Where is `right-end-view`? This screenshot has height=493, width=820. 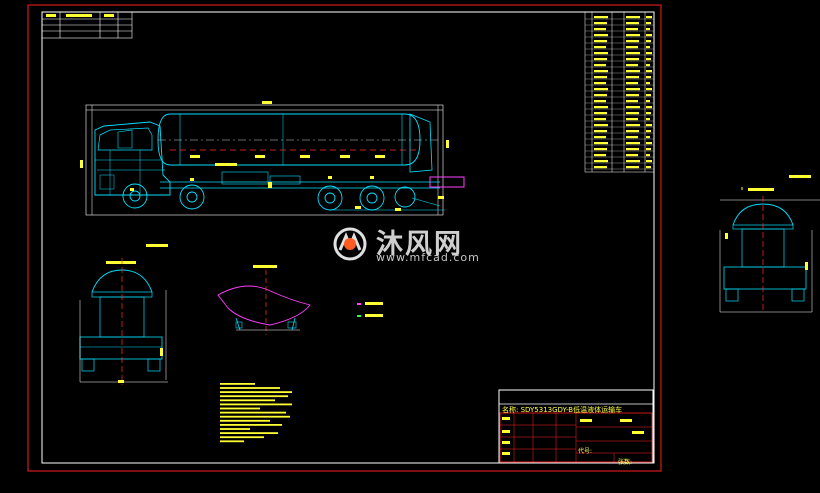
right-end-view is located at coordinates (769, 244).